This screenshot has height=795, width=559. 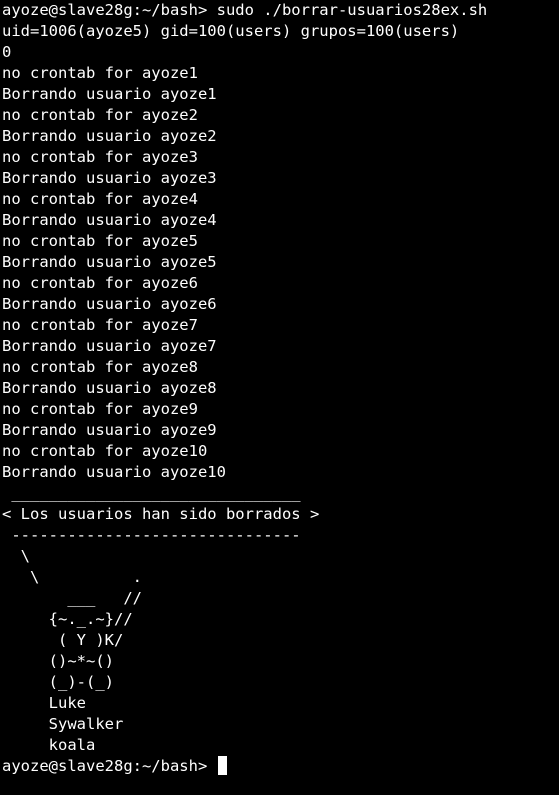 What do you see at coordinates (100, 199) in the screenshot?
I see `output-line: no crontab for ayoze4` at bounding box center [100, 199].